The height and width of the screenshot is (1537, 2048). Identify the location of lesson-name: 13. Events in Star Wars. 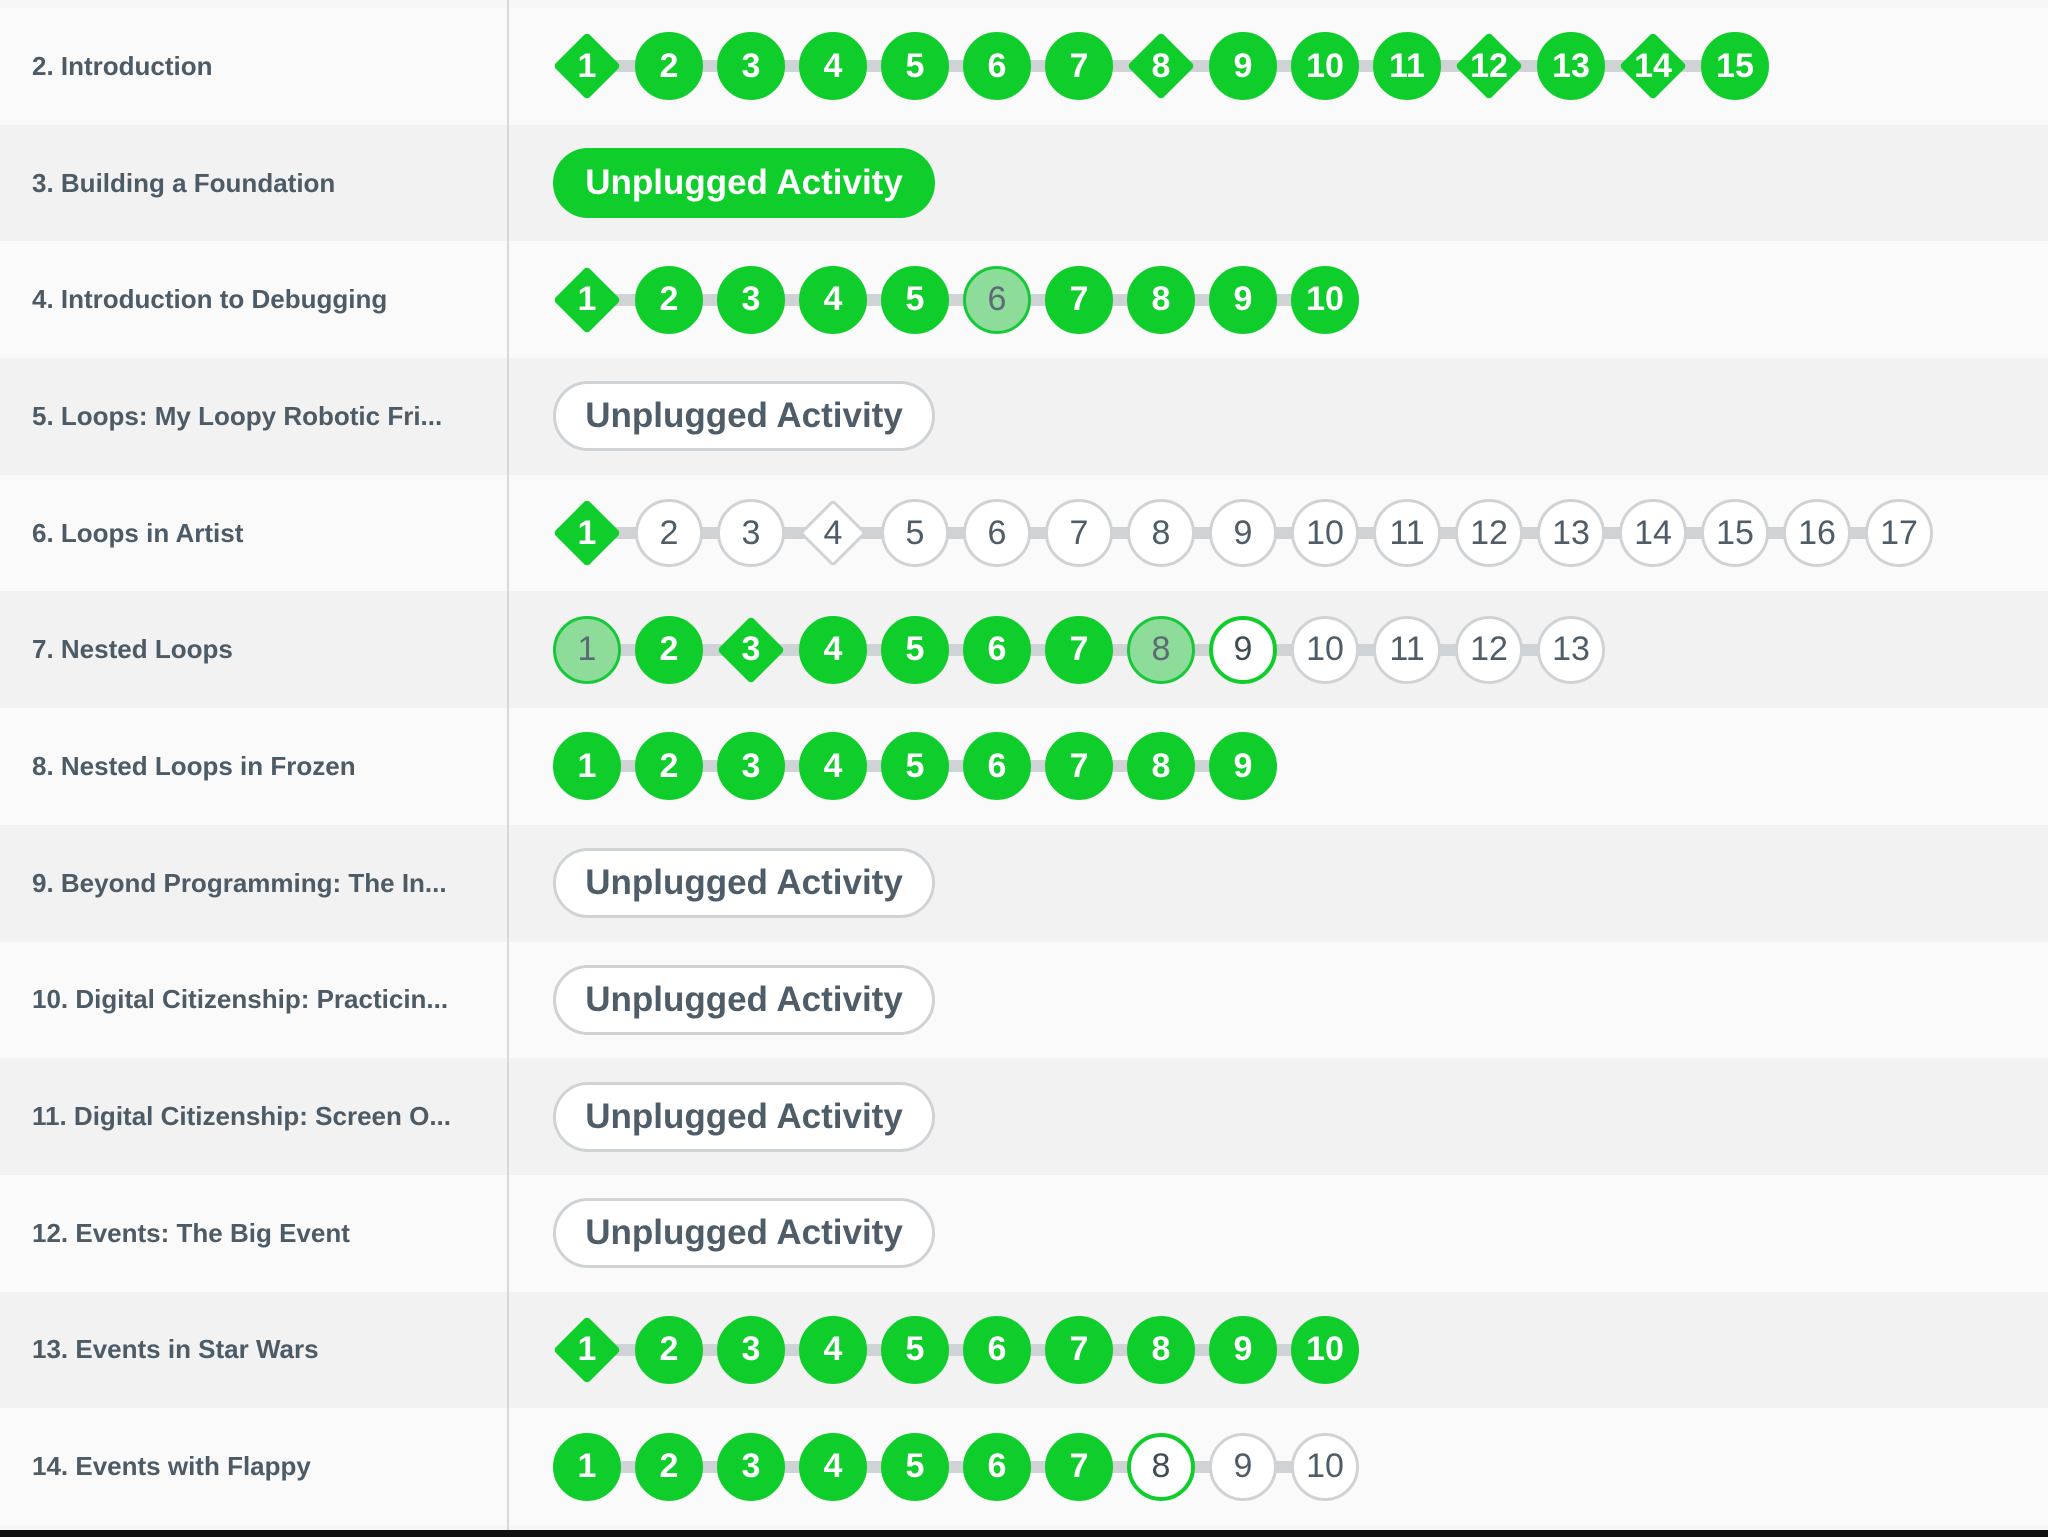
(175, 1350).